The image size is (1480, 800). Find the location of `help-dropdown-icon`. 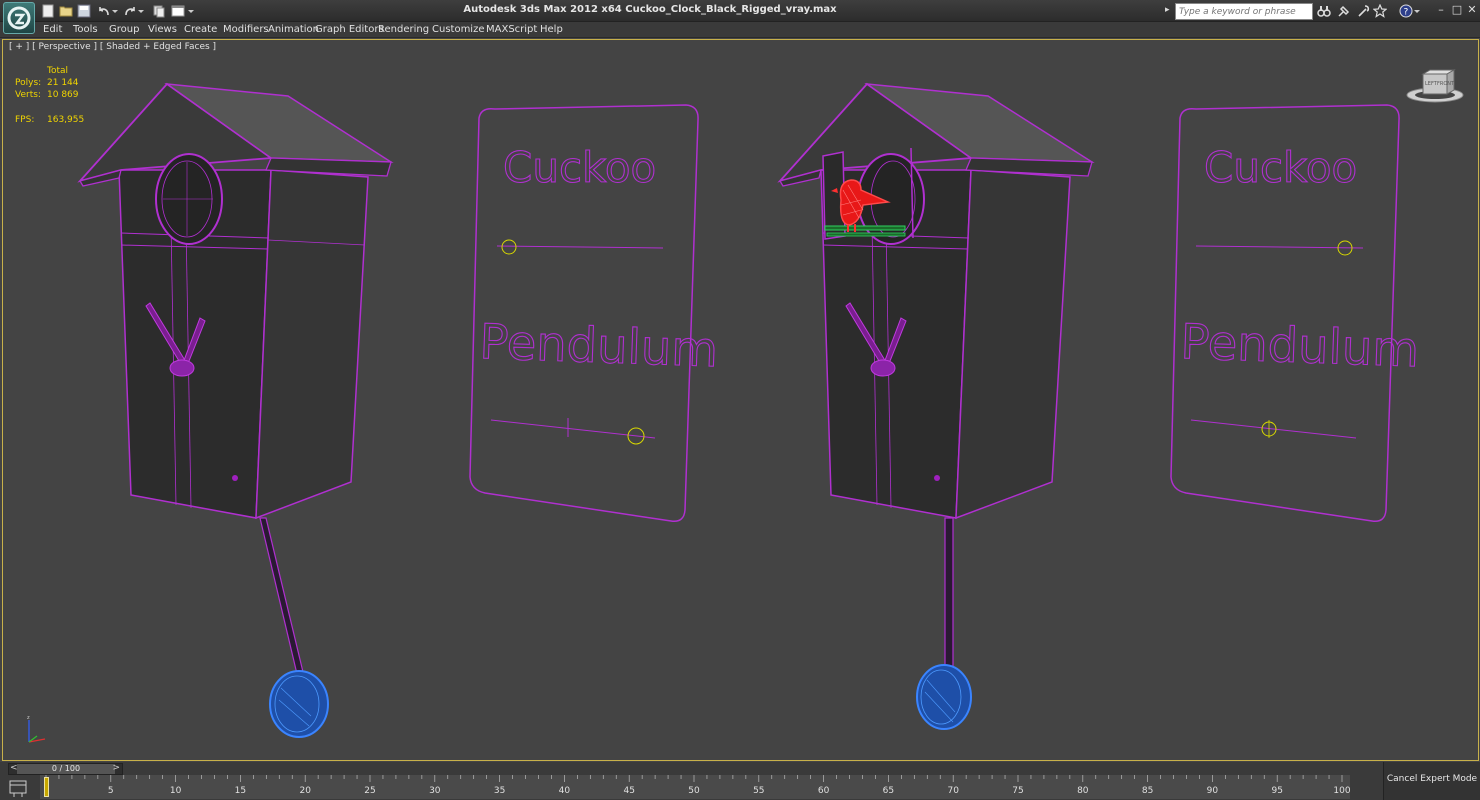

help-dropdown-icon is located at coordinates (1417, 11).